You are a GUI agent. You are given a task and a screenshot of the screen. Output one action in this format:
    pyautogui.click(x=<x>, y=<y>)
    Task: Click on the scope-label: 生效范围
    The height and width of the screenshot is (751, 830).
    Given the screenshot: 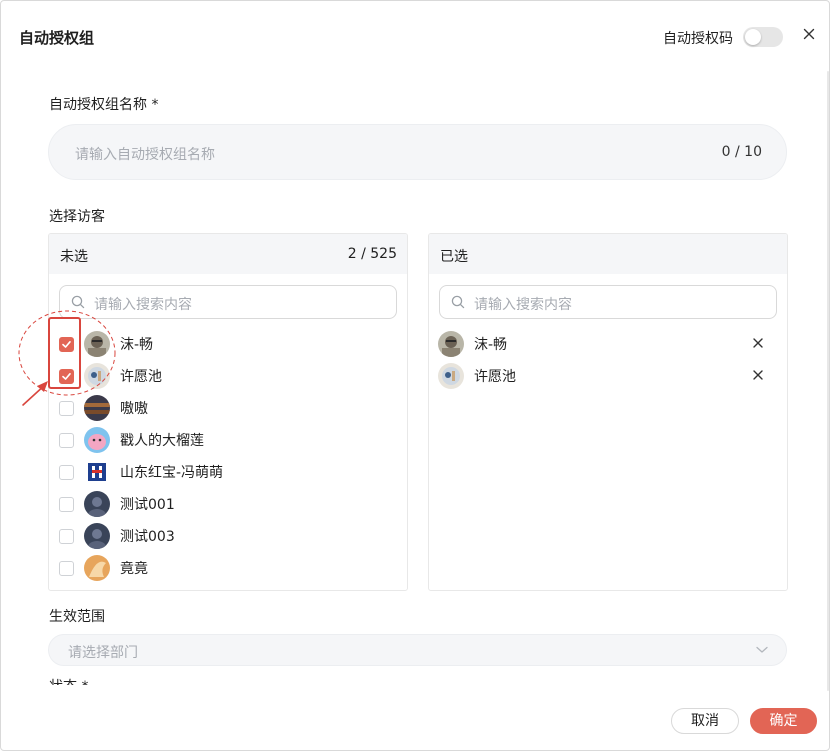 What is the action you would take?
    pyautogui.click(x=77, y=617)
    